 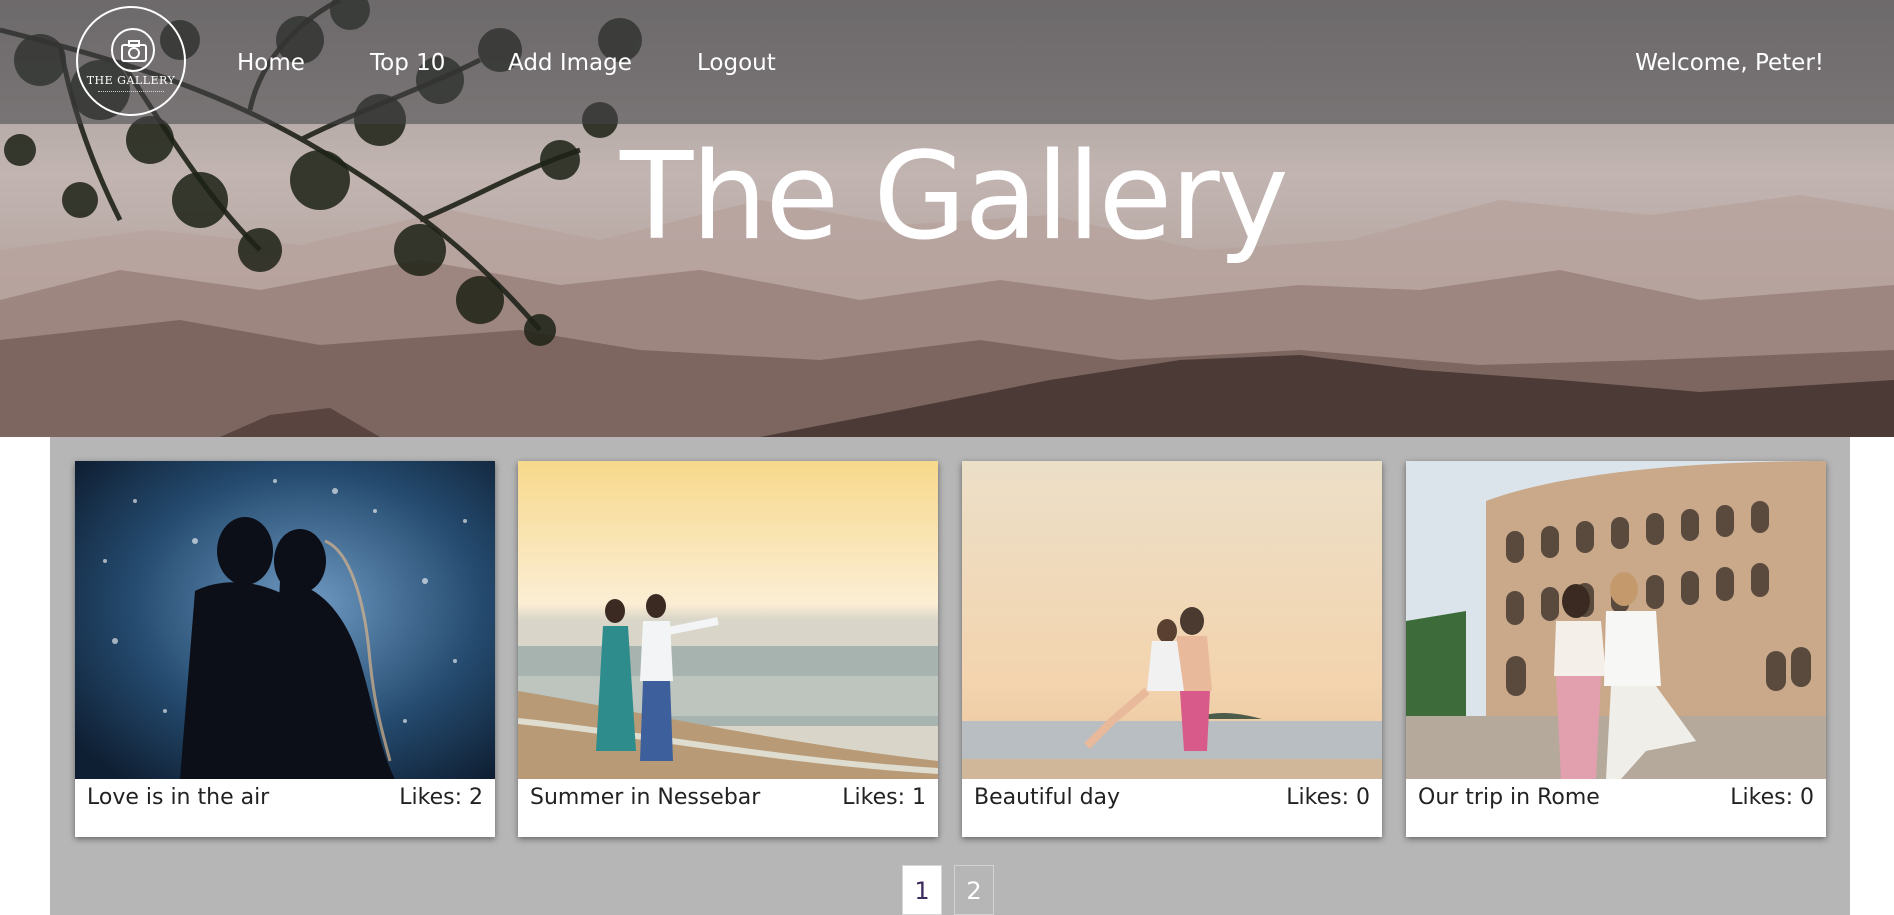 What do you see at coordinates (884, 797) in the screenshot?
I see `card-likes: Likes: 1` at bounding box center [884, 797].